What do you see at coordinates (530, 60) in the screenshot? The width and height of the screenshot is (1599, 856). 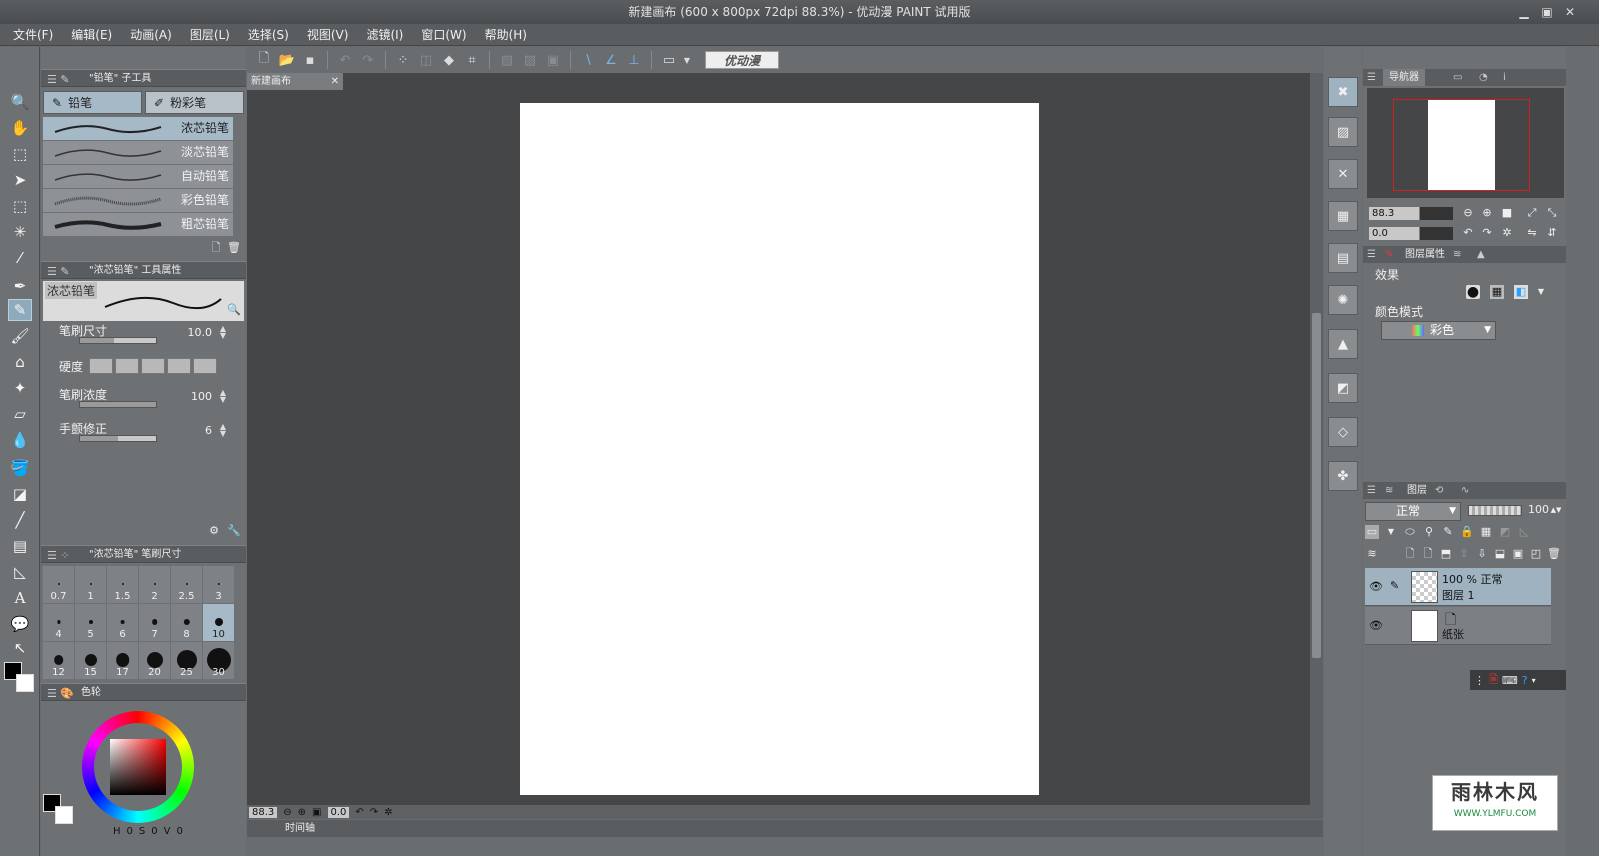 I see `fill-icon: ▨` at bounding box center [530, 60].